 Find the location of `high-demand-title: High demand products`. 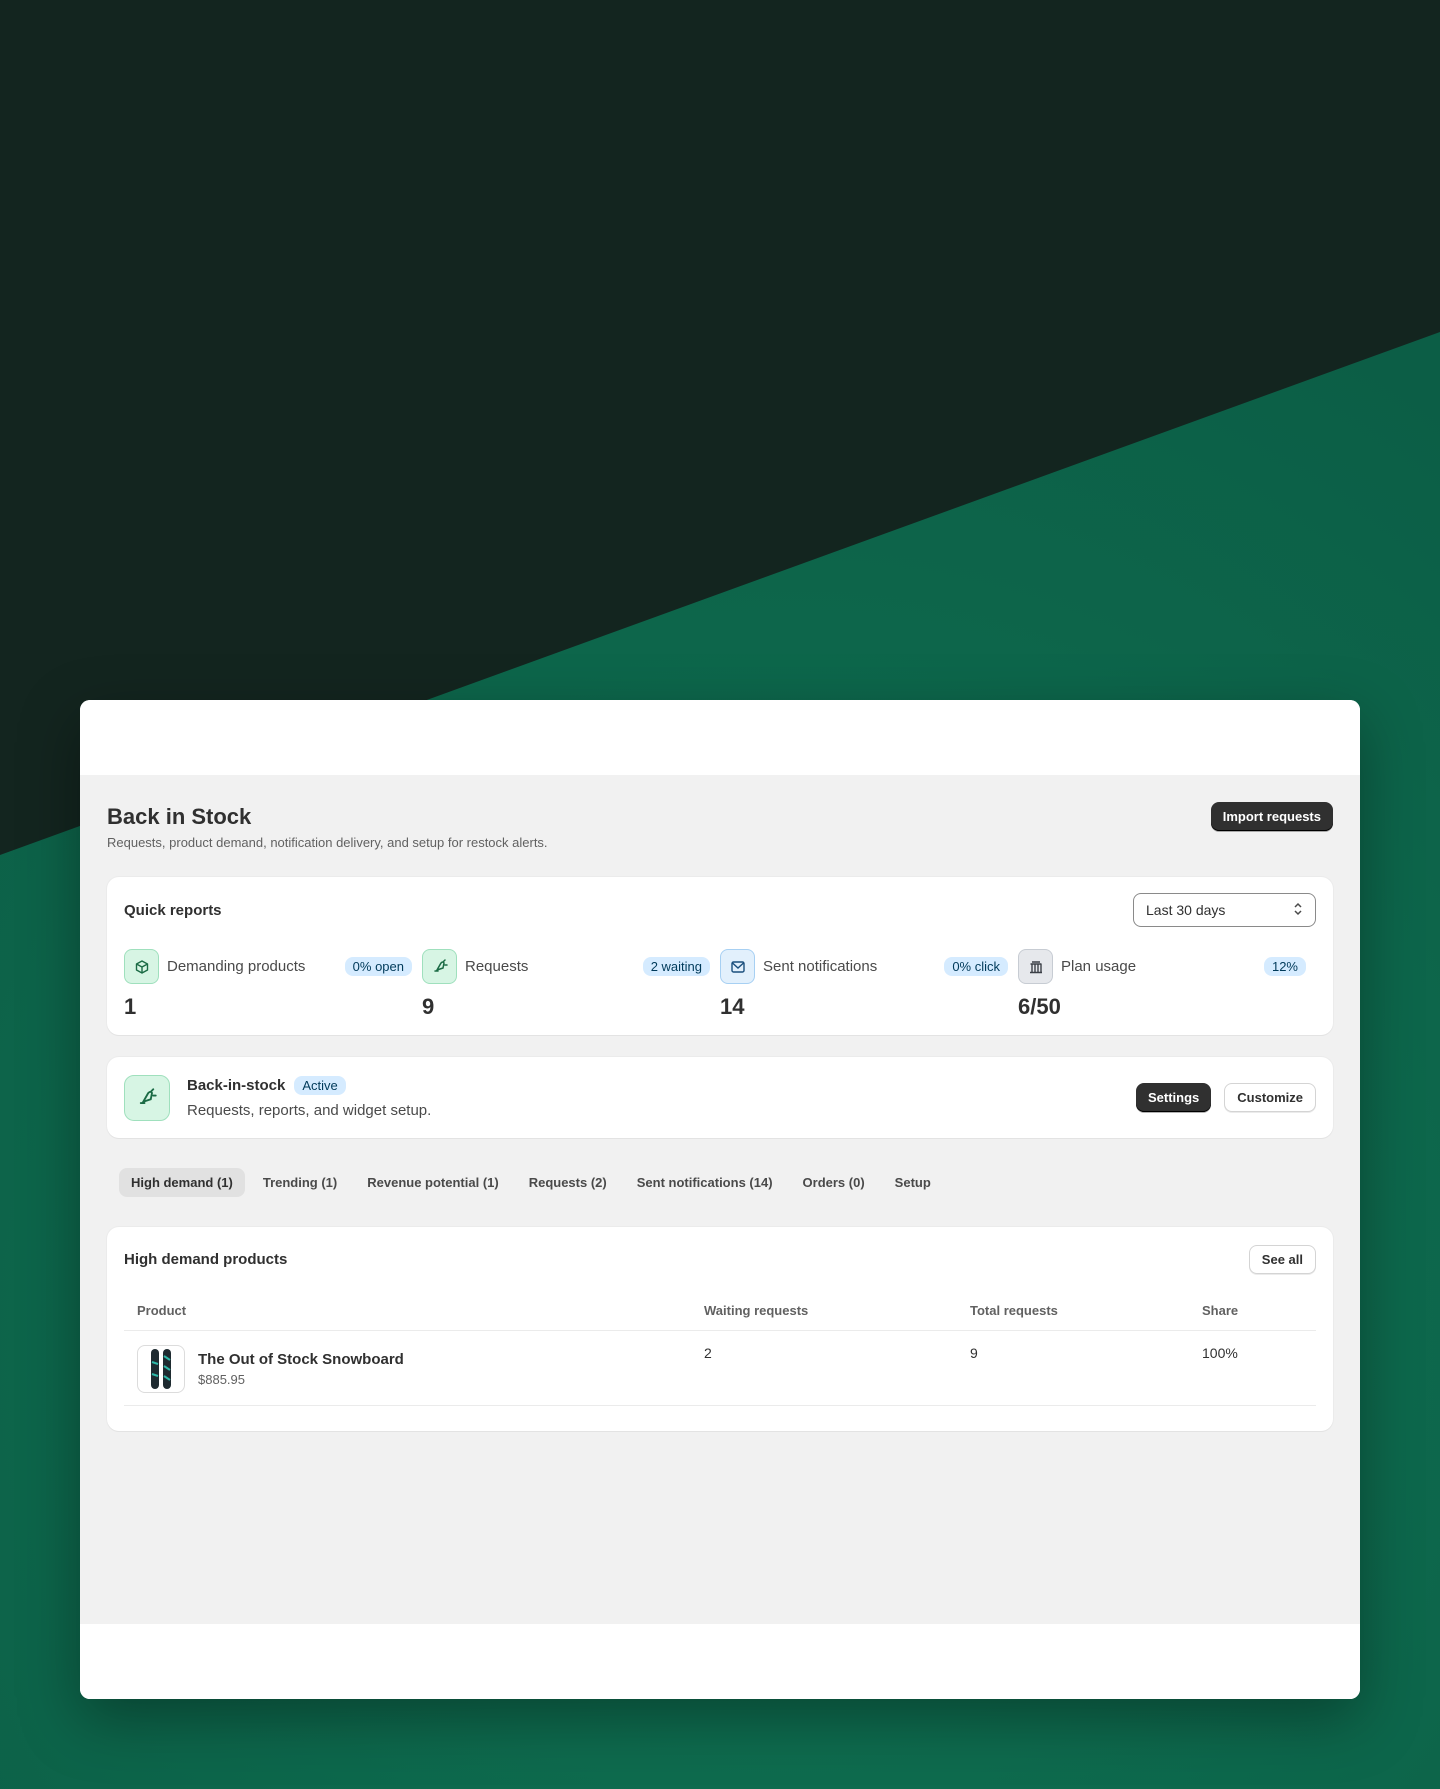

high-demand-title: High demand products is located at coordinates (206, 1259).